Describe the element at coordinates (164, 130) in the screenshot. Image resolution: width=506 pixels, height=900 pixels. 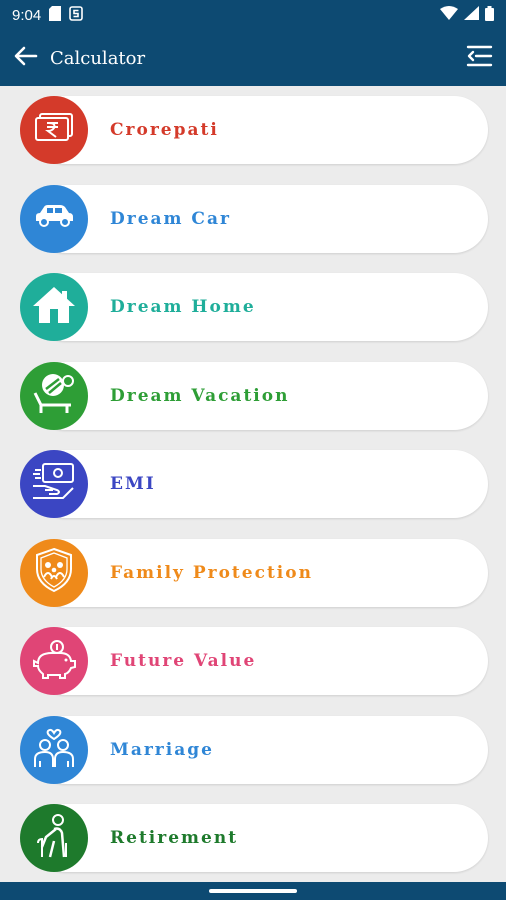
I see `item-label: Crorepati` at that location.